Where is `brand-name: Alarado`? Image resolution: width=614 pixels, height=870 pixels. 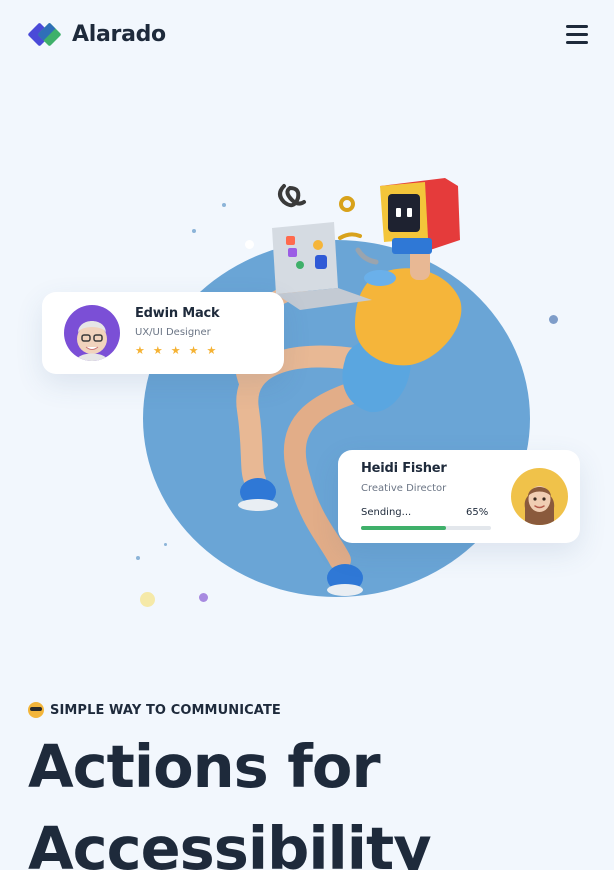
brand-name: Alarado is located at coordinates (119, 34).